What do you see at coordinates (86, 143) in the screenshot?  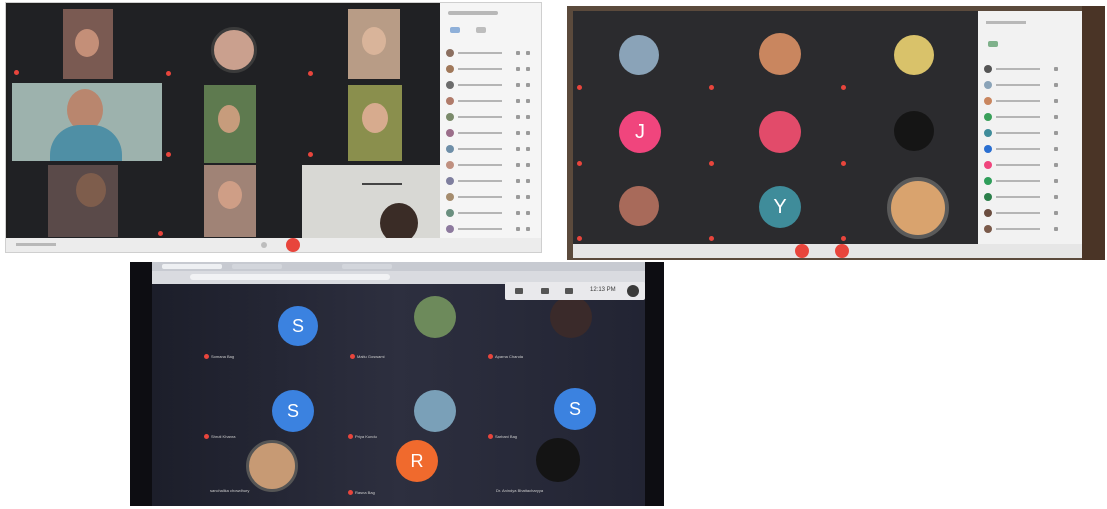 I see `participant-shirt` at bounding box center [86, 143].